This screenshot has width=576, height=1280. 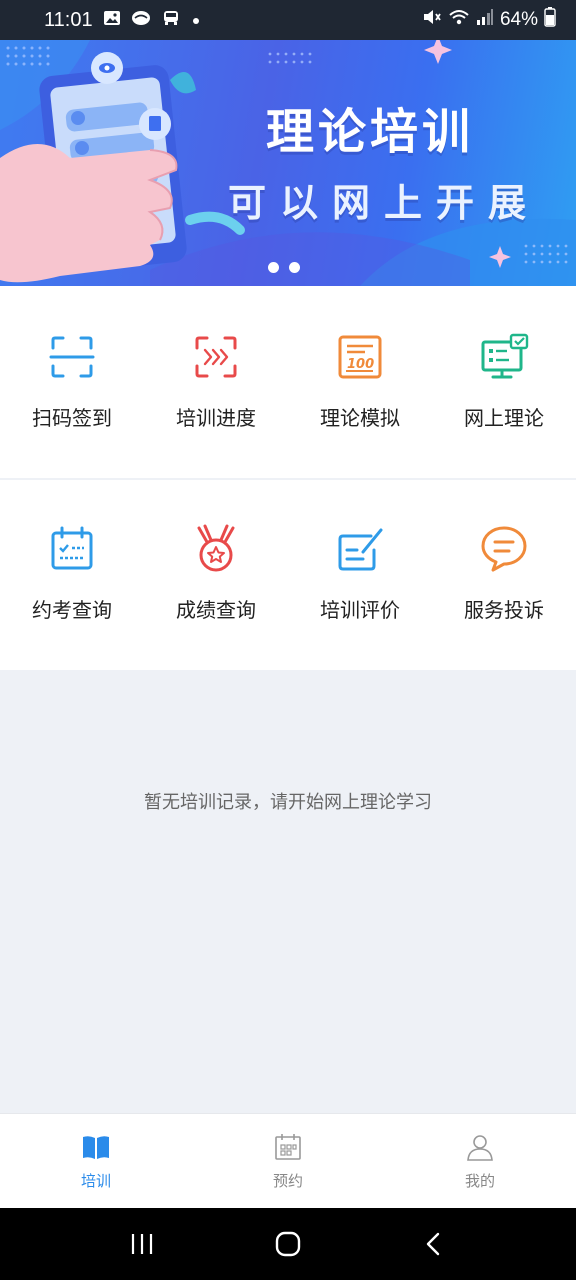 What do you see at coordinates (360, 575) in the screenshot?
I see `feature-training-evaluation: 培训评价` at bounding box center [360, 575].